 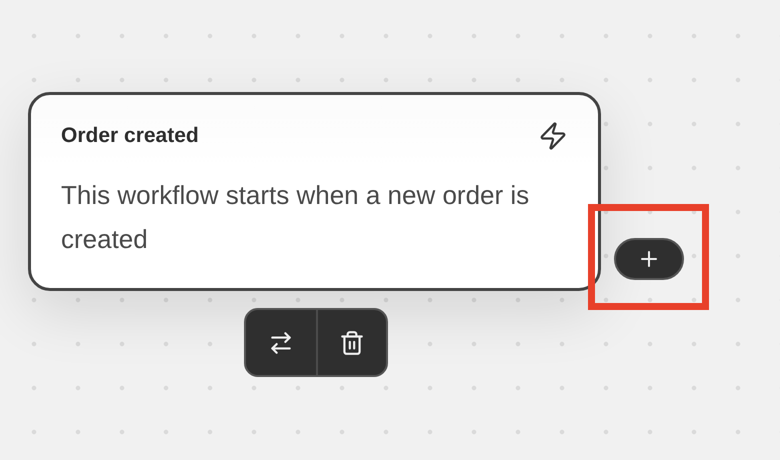 What do you see at coordinates (352, 343) in the screenshot?
I see `trash-icon` at bounding box center [352, 343].